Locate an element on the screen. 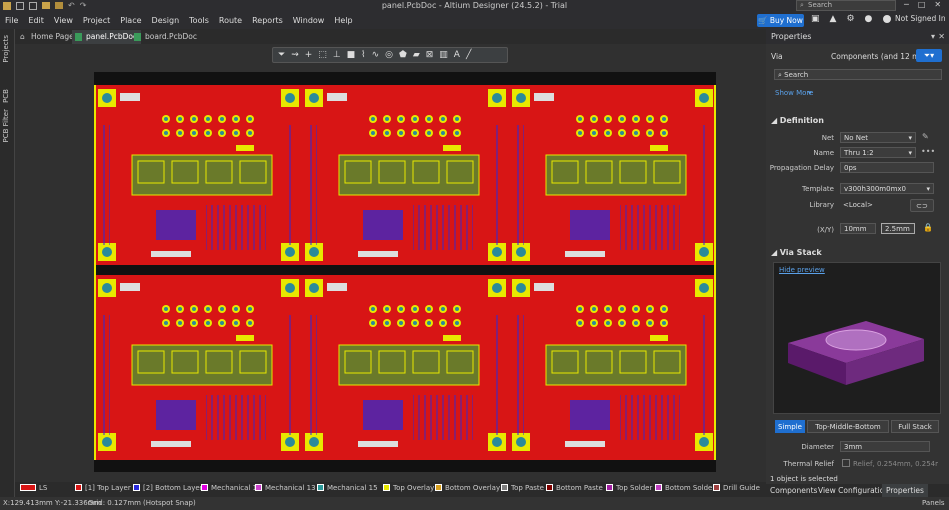  layer-tab: Top Solder is located at coordinates (629, 488).